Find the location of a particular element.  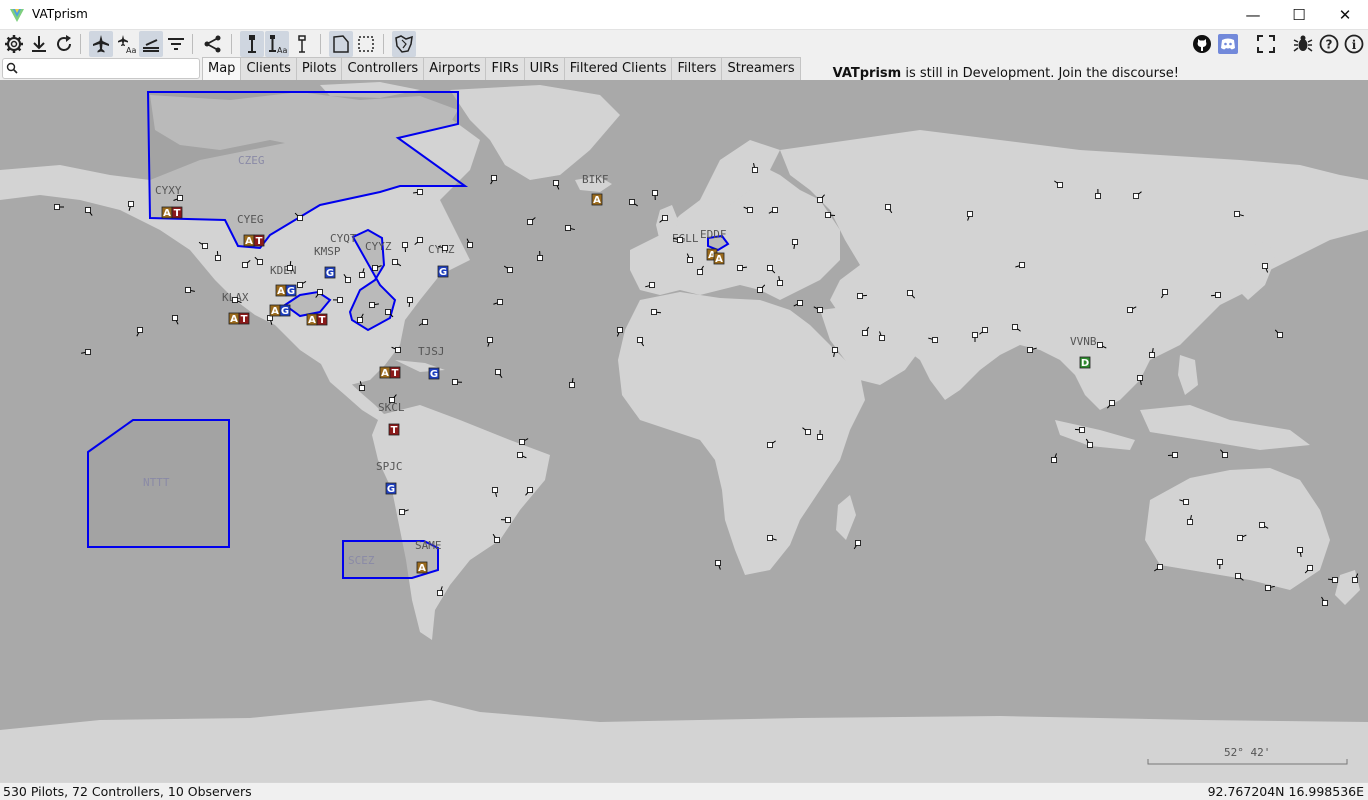

filter-button is located at coordinates (176, 44).